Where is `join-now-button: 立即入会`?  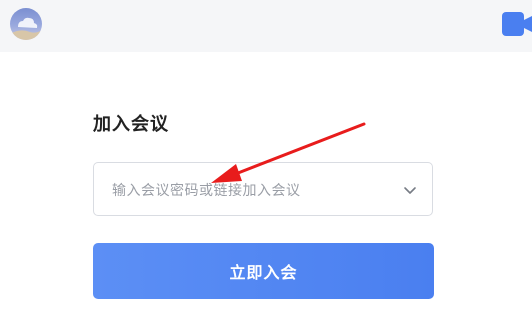 join-now-button: 立即入会 is located at coordinates (263, 271).